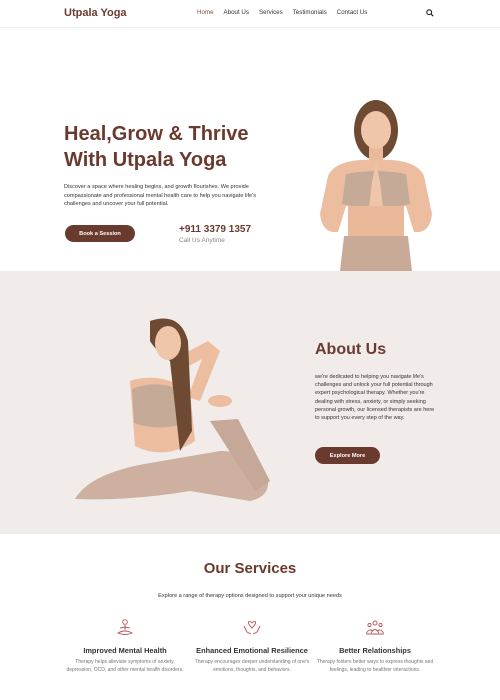 This screenshot has height=700, width=500. What do you see at coordinates (351, 349) in the screenshot?
I see `about-title: About Us` at bounding box center [351, 349].